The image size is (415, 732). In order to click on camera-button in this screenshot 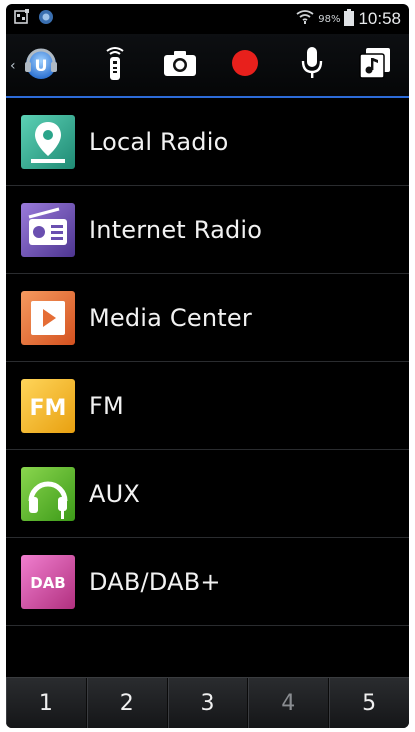, I will do `click(179, 65)`.